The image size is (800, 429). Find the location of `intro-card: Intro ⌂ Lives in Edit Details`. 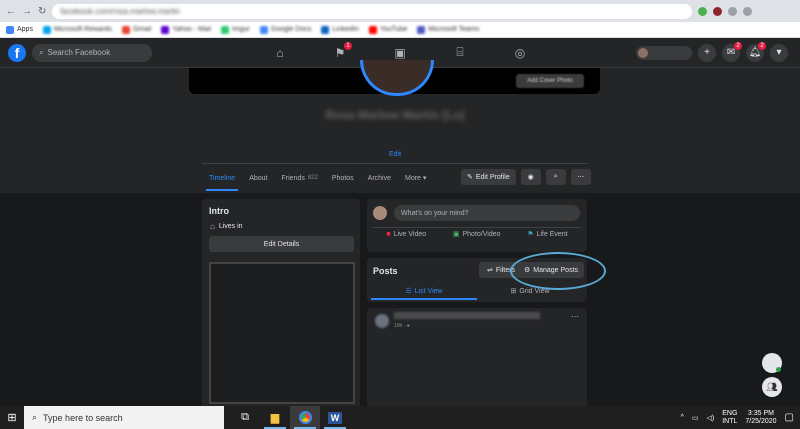

intro-card: Intro ⌂ Lives in Edit Details is located at coordinates (281, 304).